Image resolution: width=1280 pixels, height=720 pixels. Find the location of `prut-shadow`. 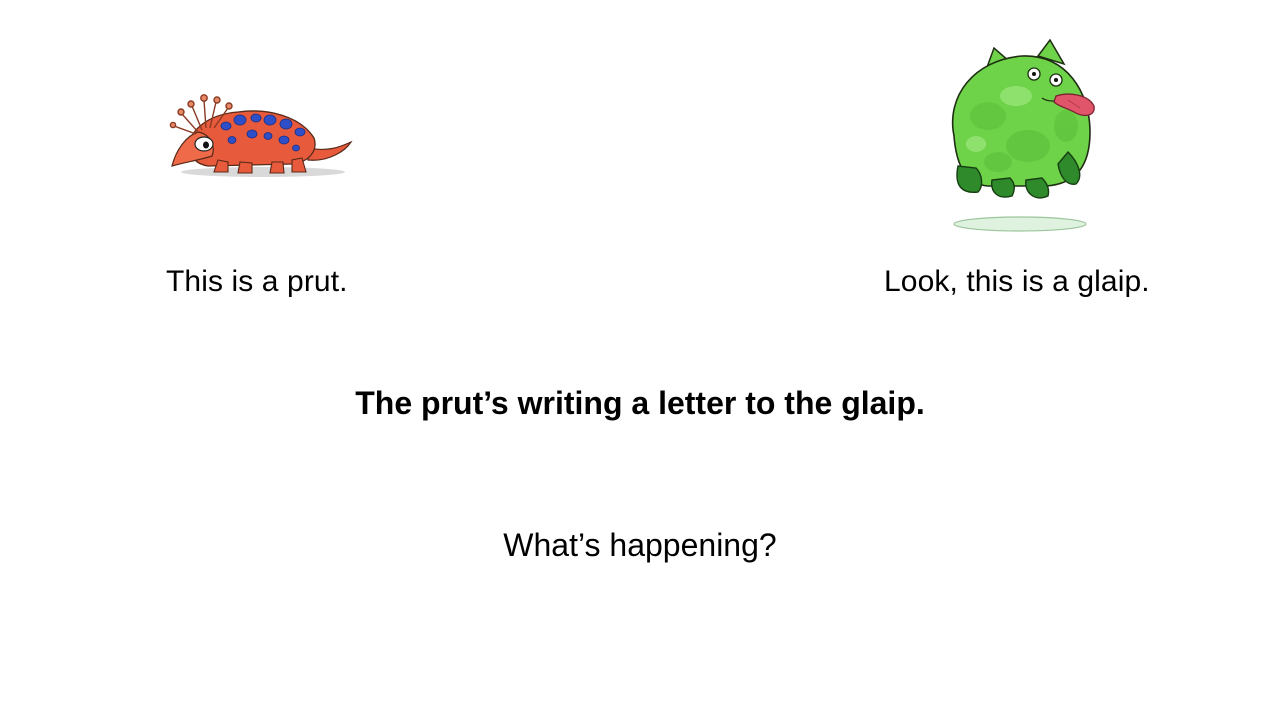

prut-shadow is located at coordinates (263, 172).